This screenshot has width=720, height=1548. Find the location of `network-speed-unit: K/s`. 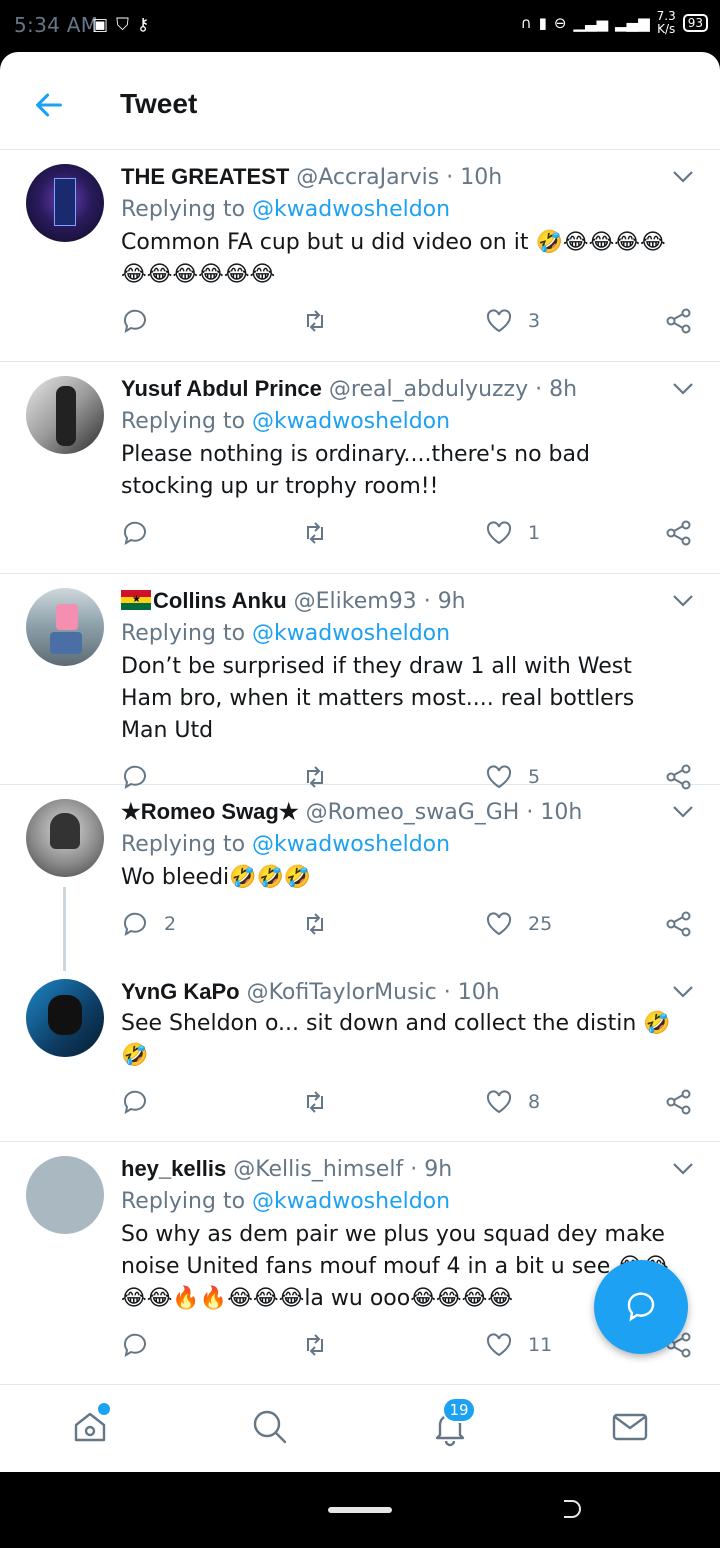

network-speed-unit: K/s is located at coordinates (666, 29).